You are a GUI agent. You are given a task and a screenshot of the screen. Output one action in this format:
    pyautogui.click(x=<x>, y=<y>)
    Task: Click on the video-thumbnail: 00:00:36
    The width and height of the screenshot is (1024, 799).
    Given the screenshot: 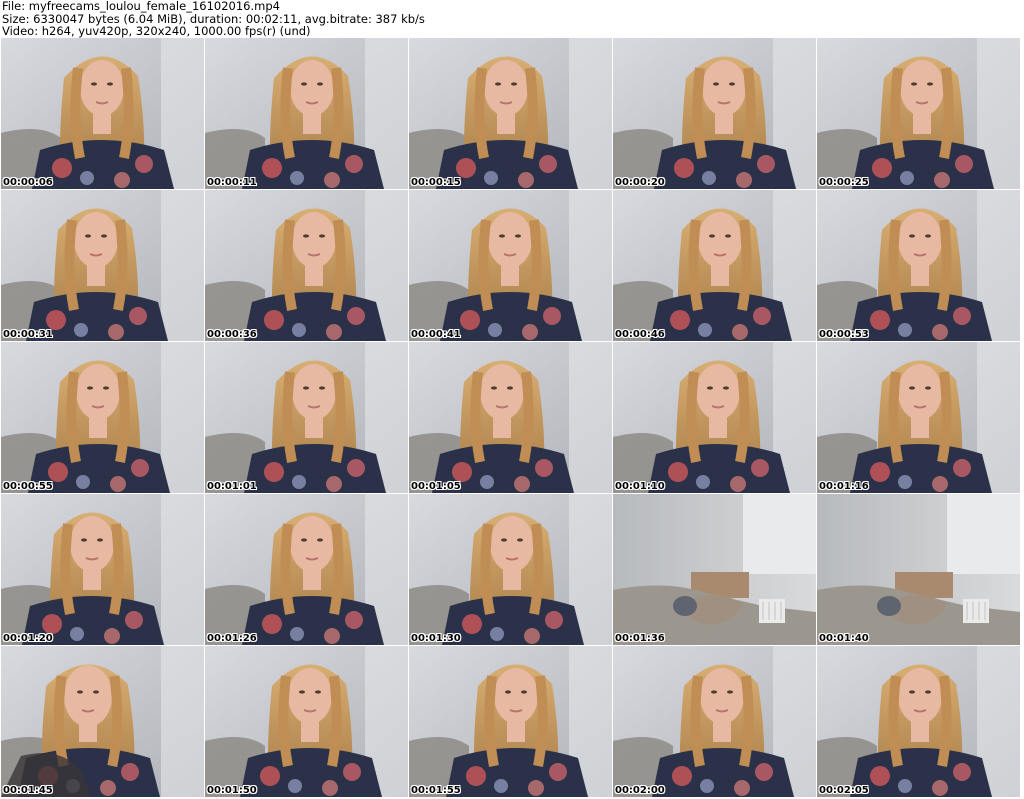 What is the action you would take?
    pyautogui.click(x=306, y=265)
    